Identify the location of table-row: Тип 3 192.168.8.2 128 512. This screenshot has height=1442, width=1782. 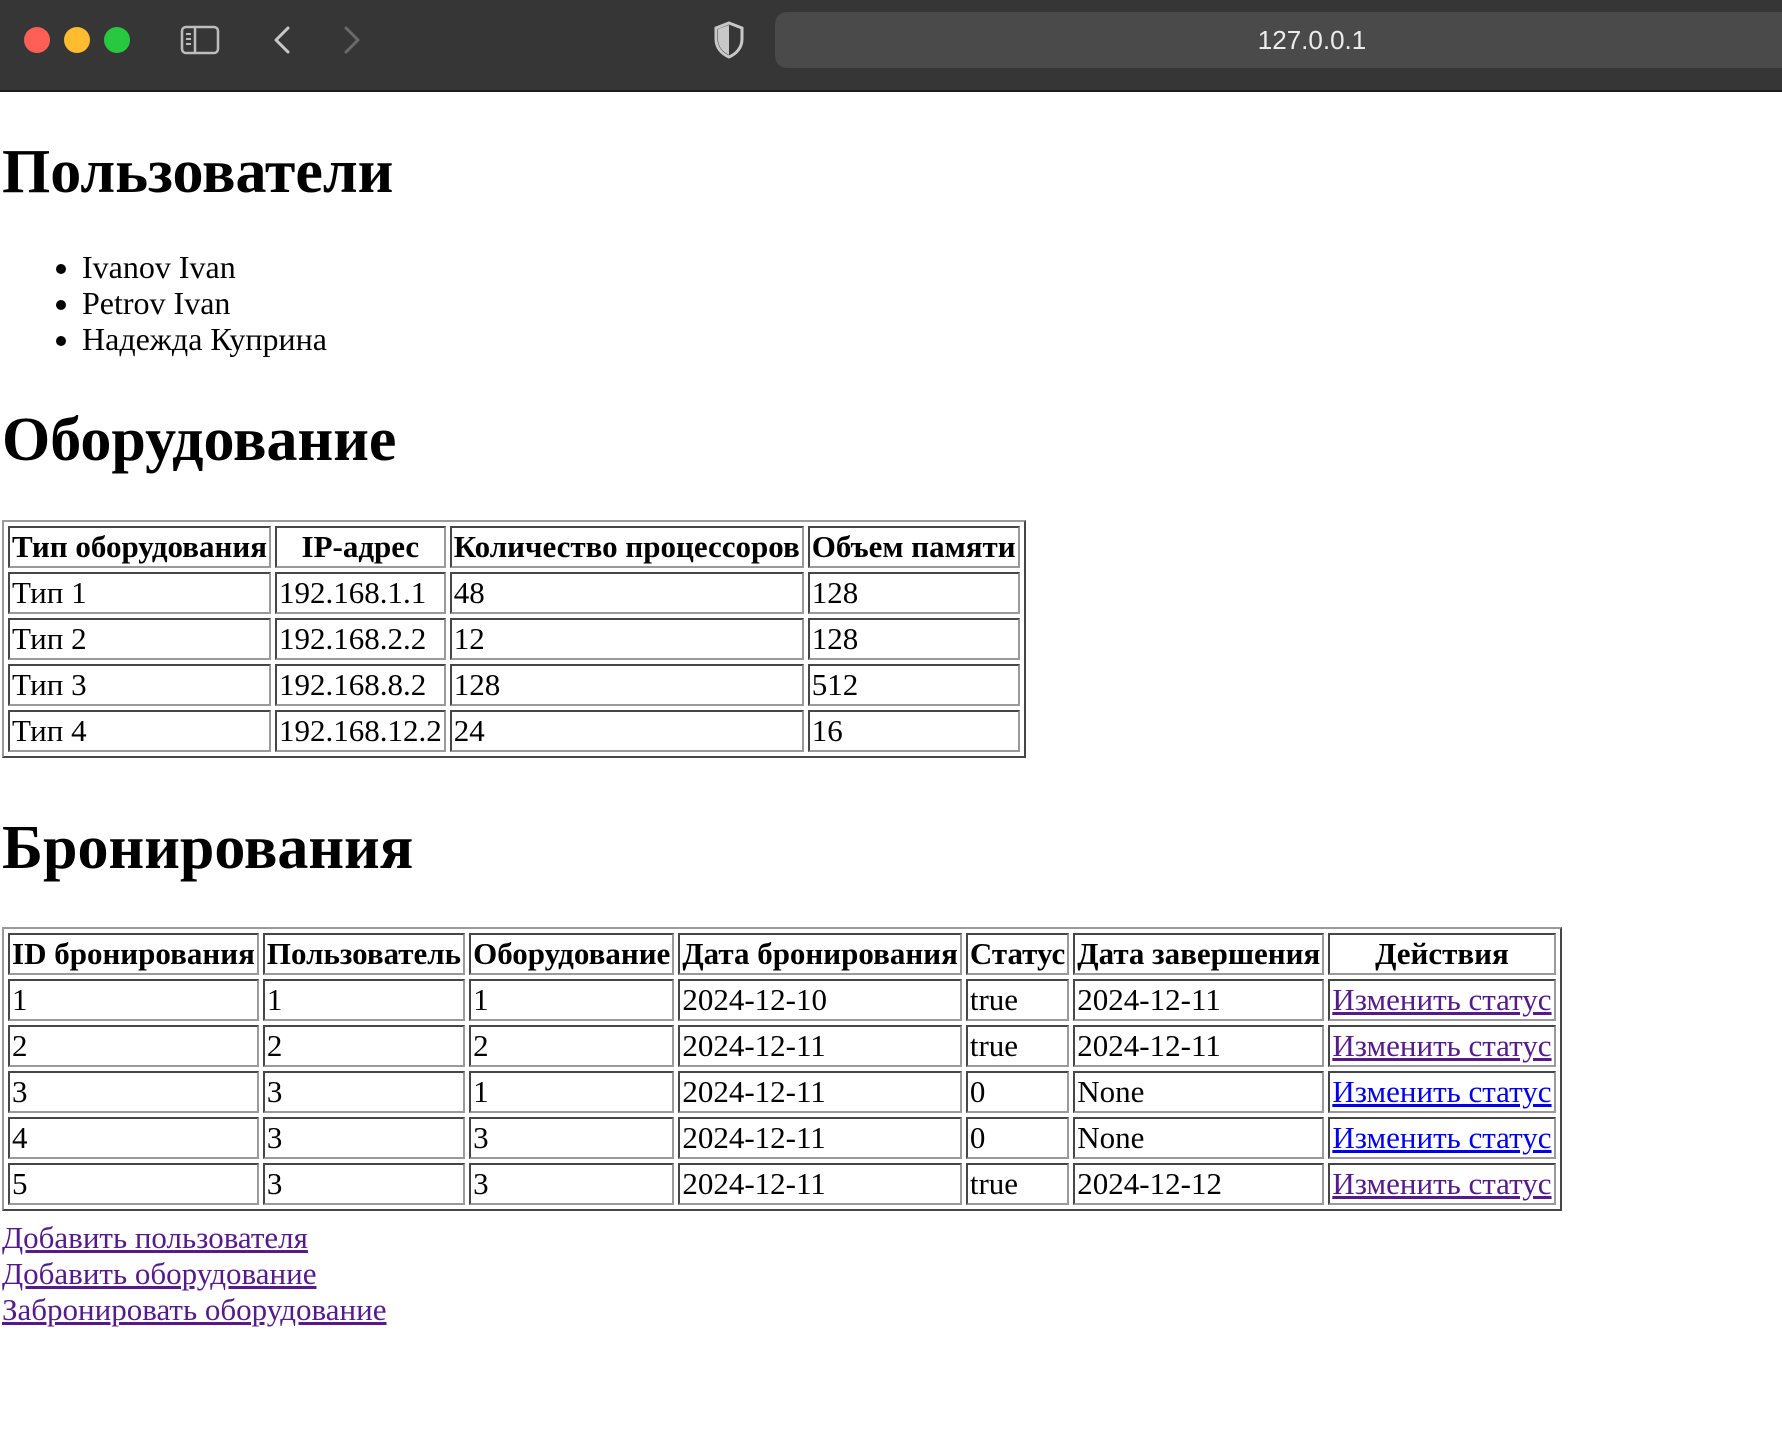
(514, 685).